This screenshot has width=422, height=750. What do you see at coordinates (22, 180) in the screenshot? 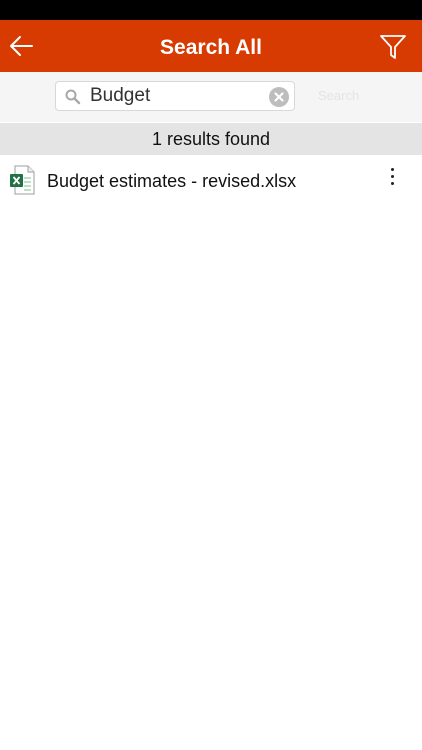
I see `excel-file-icon` at bounding box center [22, 180].